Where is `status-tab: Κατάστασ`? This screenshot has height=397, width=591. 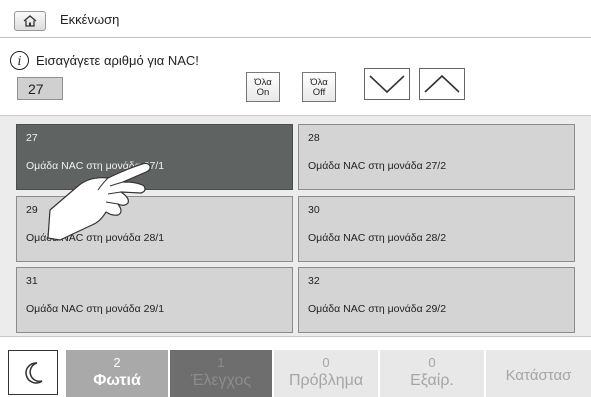
status-tab: Κατάστασ is located at coordinates (538, 373).